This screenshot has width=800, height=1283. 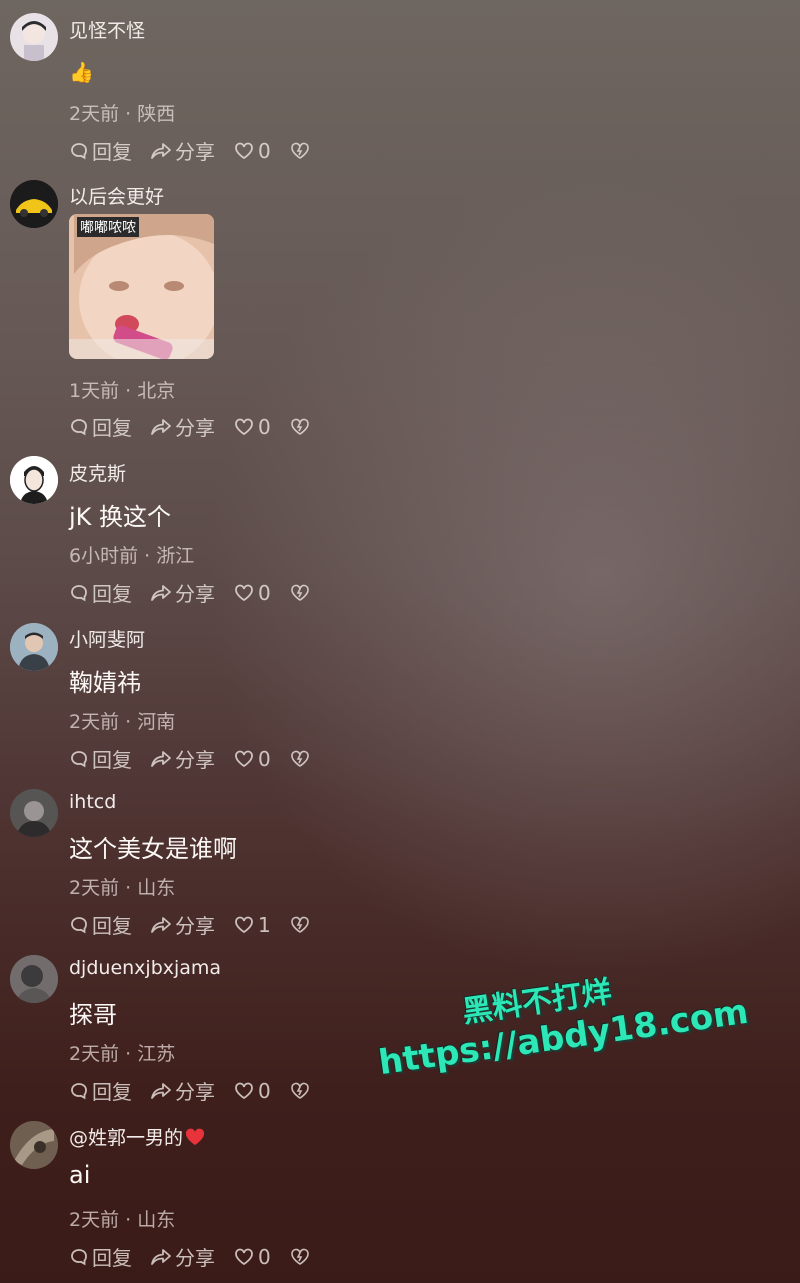 What do you see at coordinates (93, 1015) in the screenshot?
I see `comment-text: 探哥` at bounding box center [93, 1015].